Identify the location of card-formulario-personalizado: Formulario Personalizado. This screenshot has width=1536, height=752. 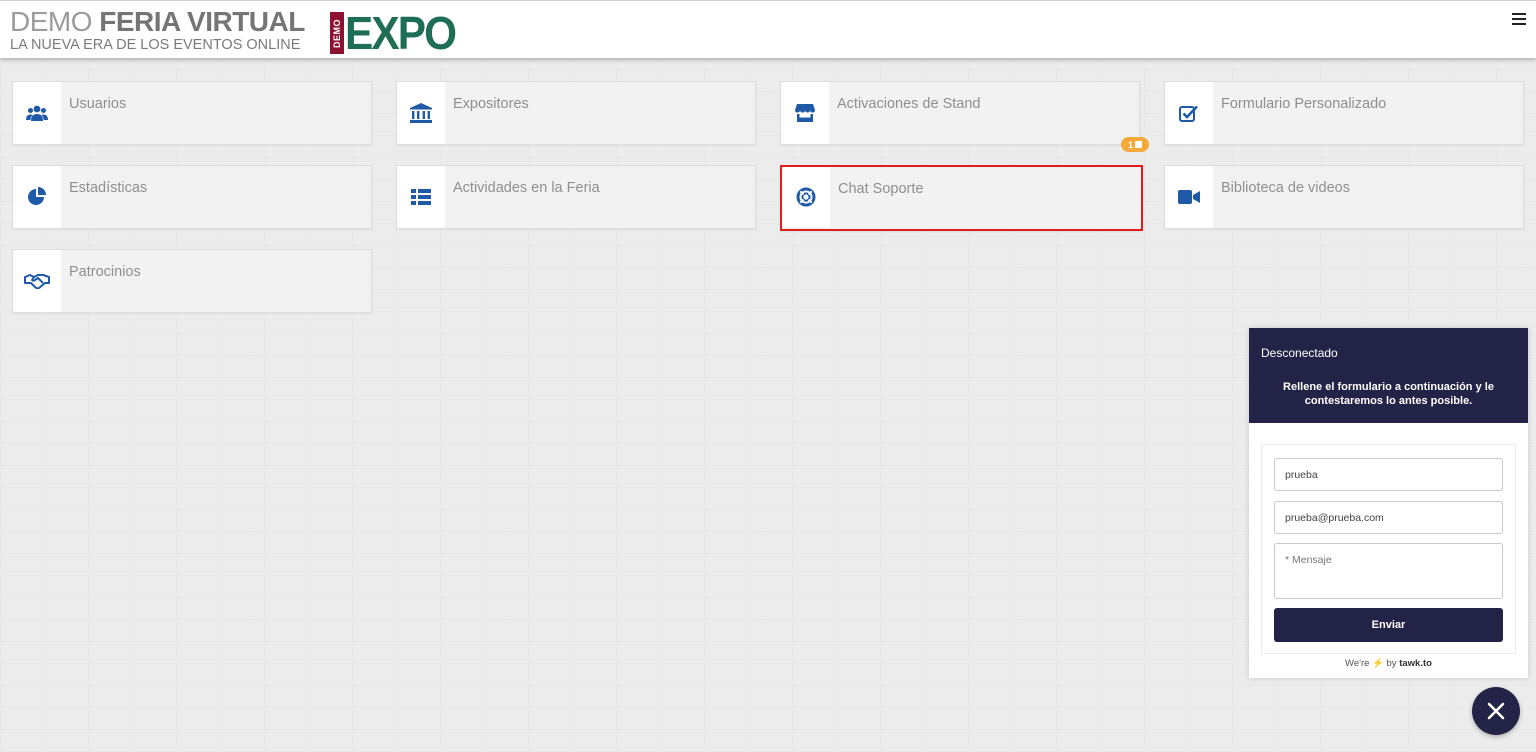
(1344, 113).